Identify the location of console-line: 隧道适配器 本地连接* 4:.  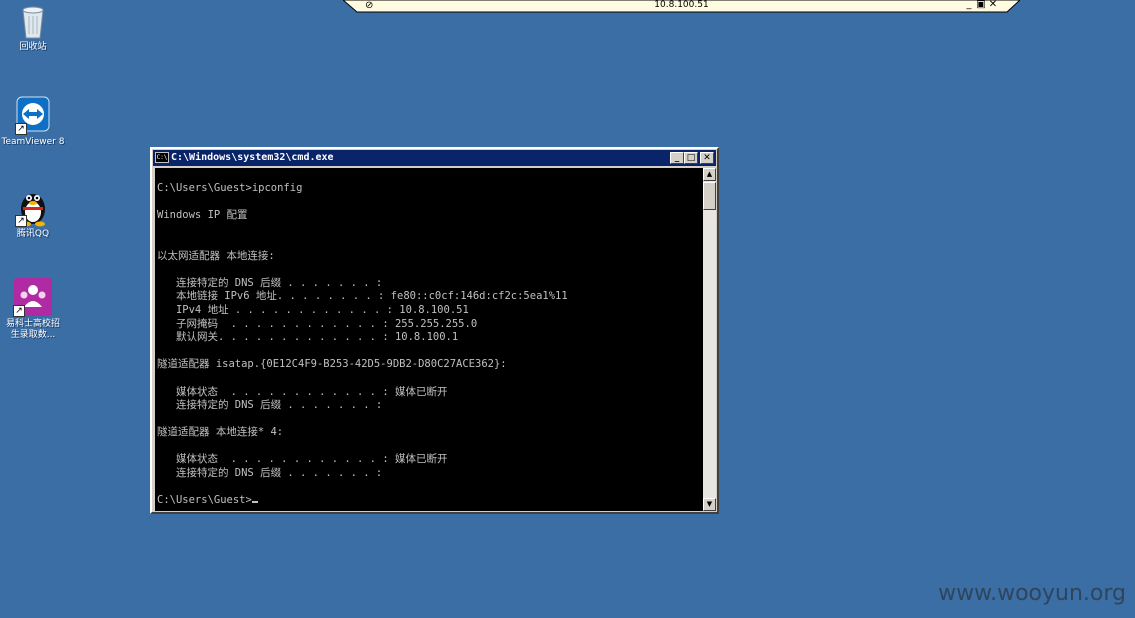
(220, 432).